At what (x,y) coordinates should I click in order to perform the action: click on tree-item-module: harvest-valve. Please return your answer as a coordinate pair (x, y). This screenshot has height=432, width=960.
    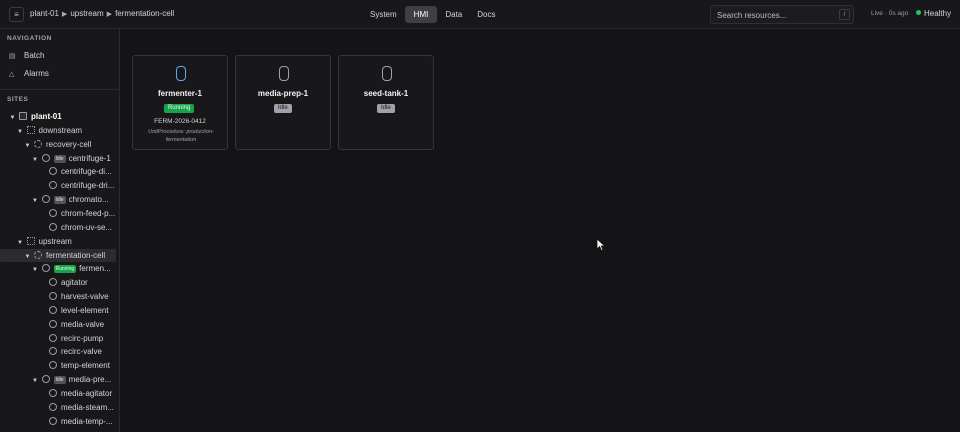
    Looking at the image, I should click on (58, 296).